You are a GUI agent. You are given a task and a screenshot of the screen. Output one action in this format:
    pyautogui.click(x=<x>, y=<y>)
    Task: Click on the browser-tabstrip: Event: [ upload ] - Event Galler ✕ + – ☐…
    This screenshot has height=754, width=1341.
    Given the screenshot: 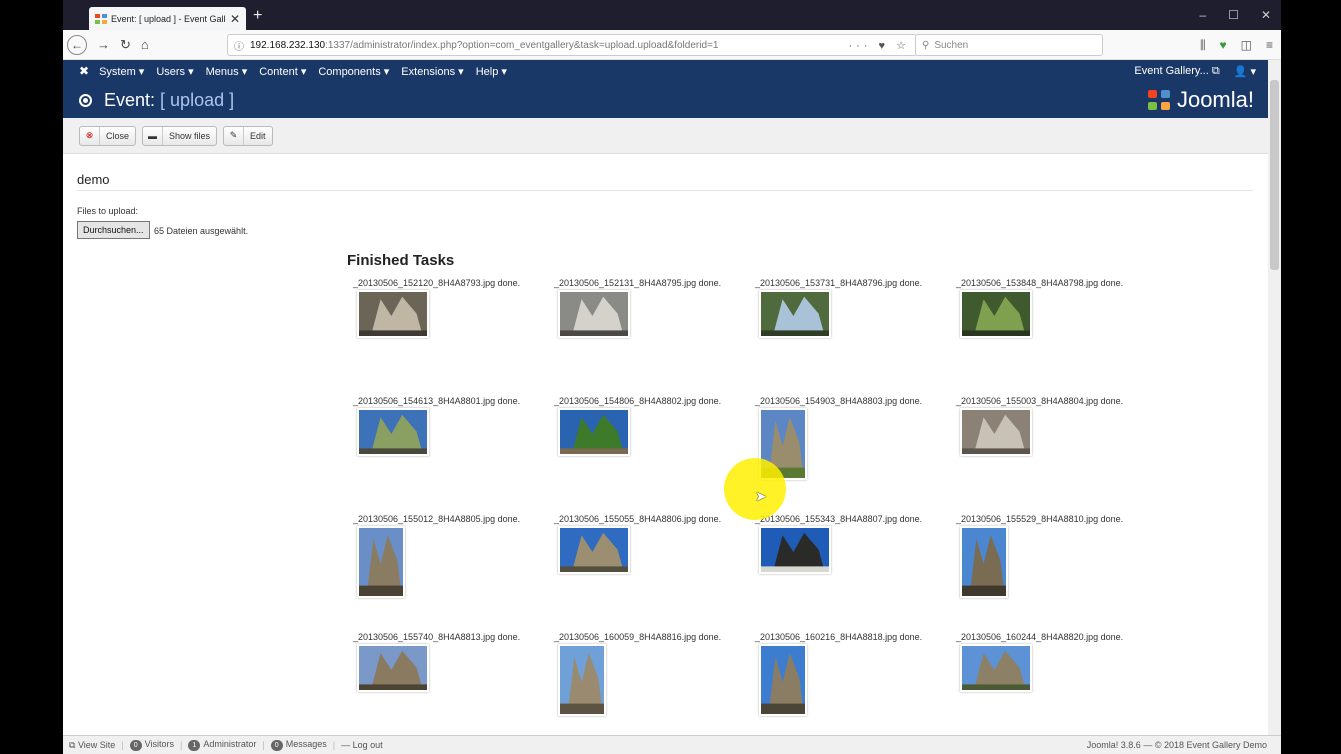 What is the action you would take?
    pyautogui.click(x=672, y=15)
    